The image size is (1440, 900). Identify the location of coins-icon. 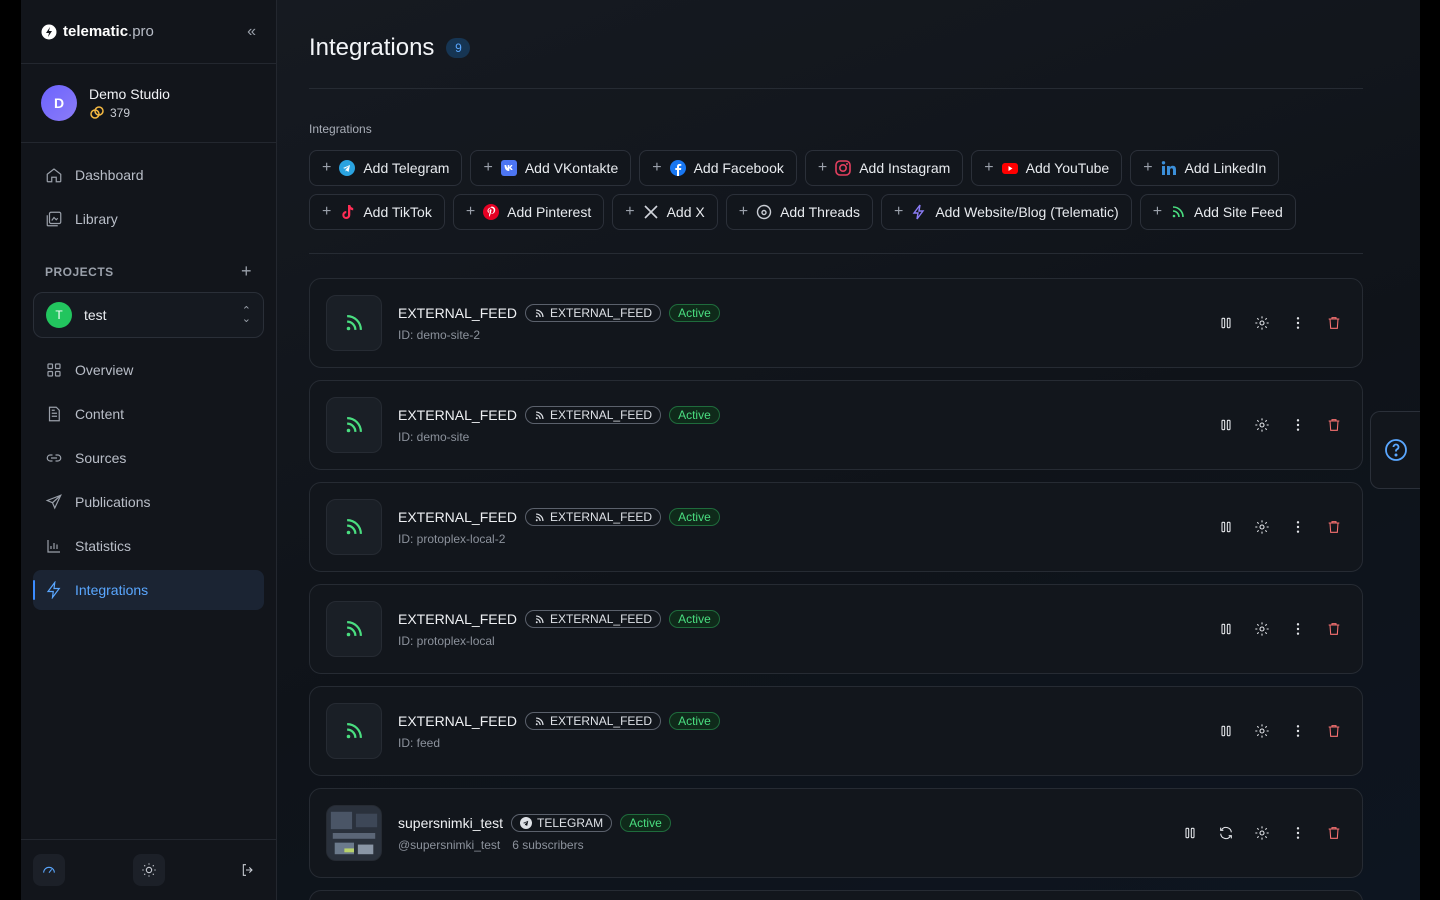
(97, 113).